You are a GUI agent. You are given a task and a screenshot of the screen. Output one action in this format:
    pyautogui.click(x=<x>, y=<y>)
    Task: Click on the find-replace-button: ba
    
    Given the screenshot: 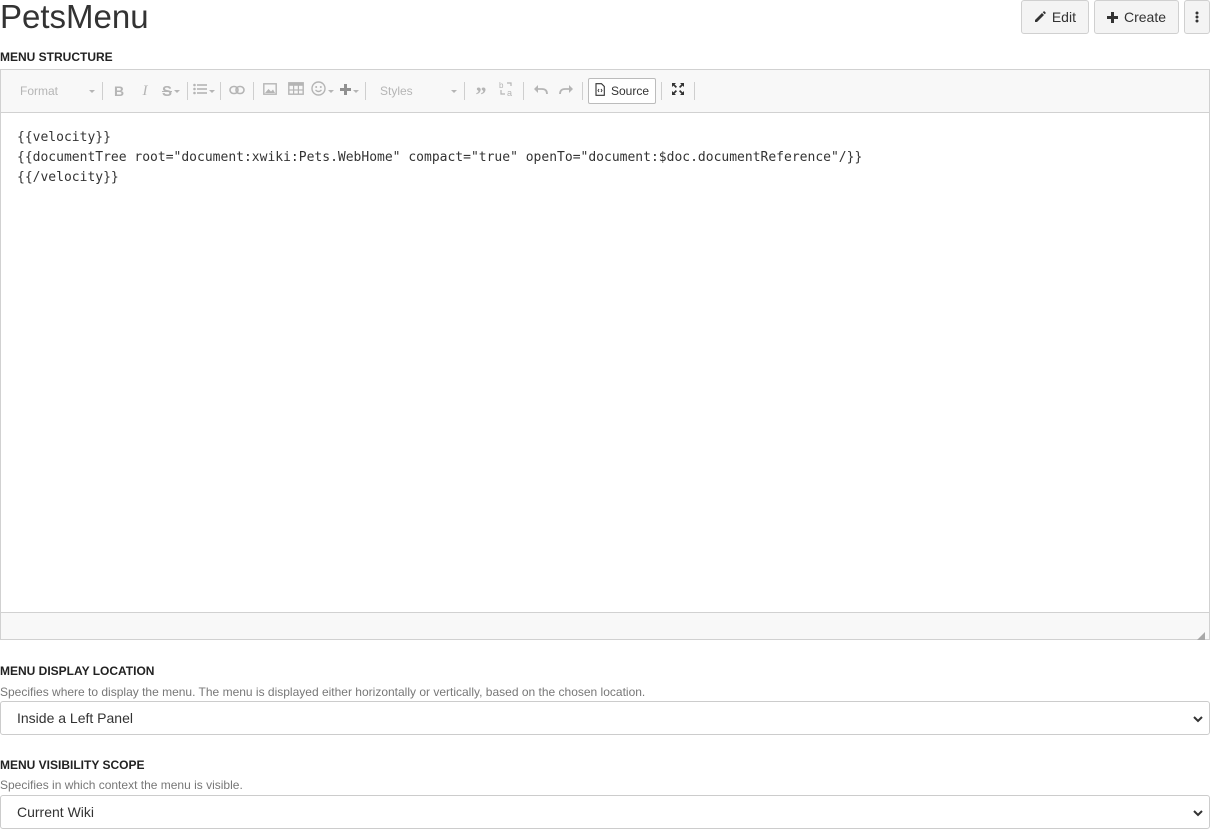 What is the action you would take?
    pyautogui.click(x=507, y=91)
    